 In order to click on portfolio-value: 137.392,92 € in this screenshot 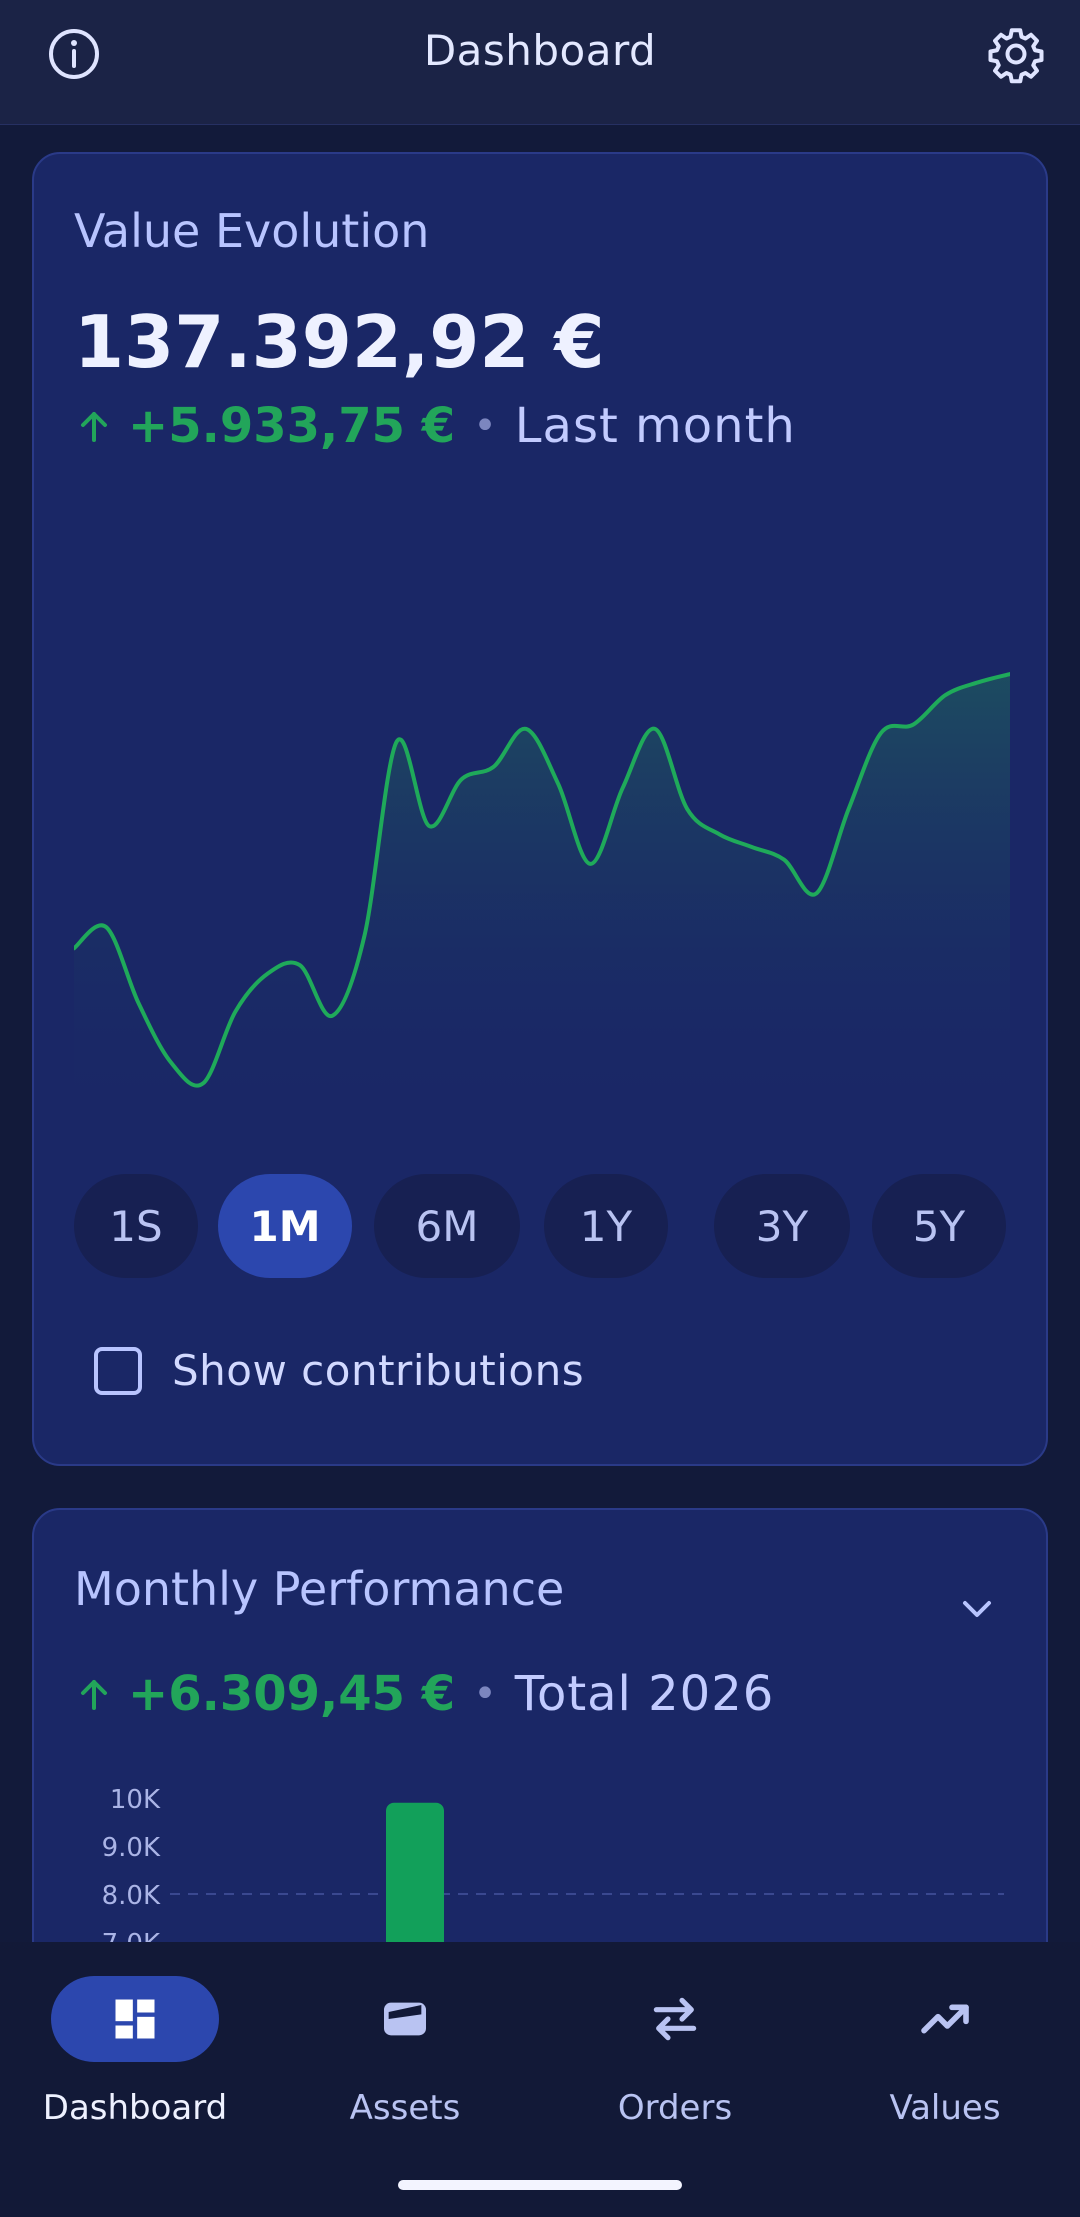, I will do `click(339, 342)`.